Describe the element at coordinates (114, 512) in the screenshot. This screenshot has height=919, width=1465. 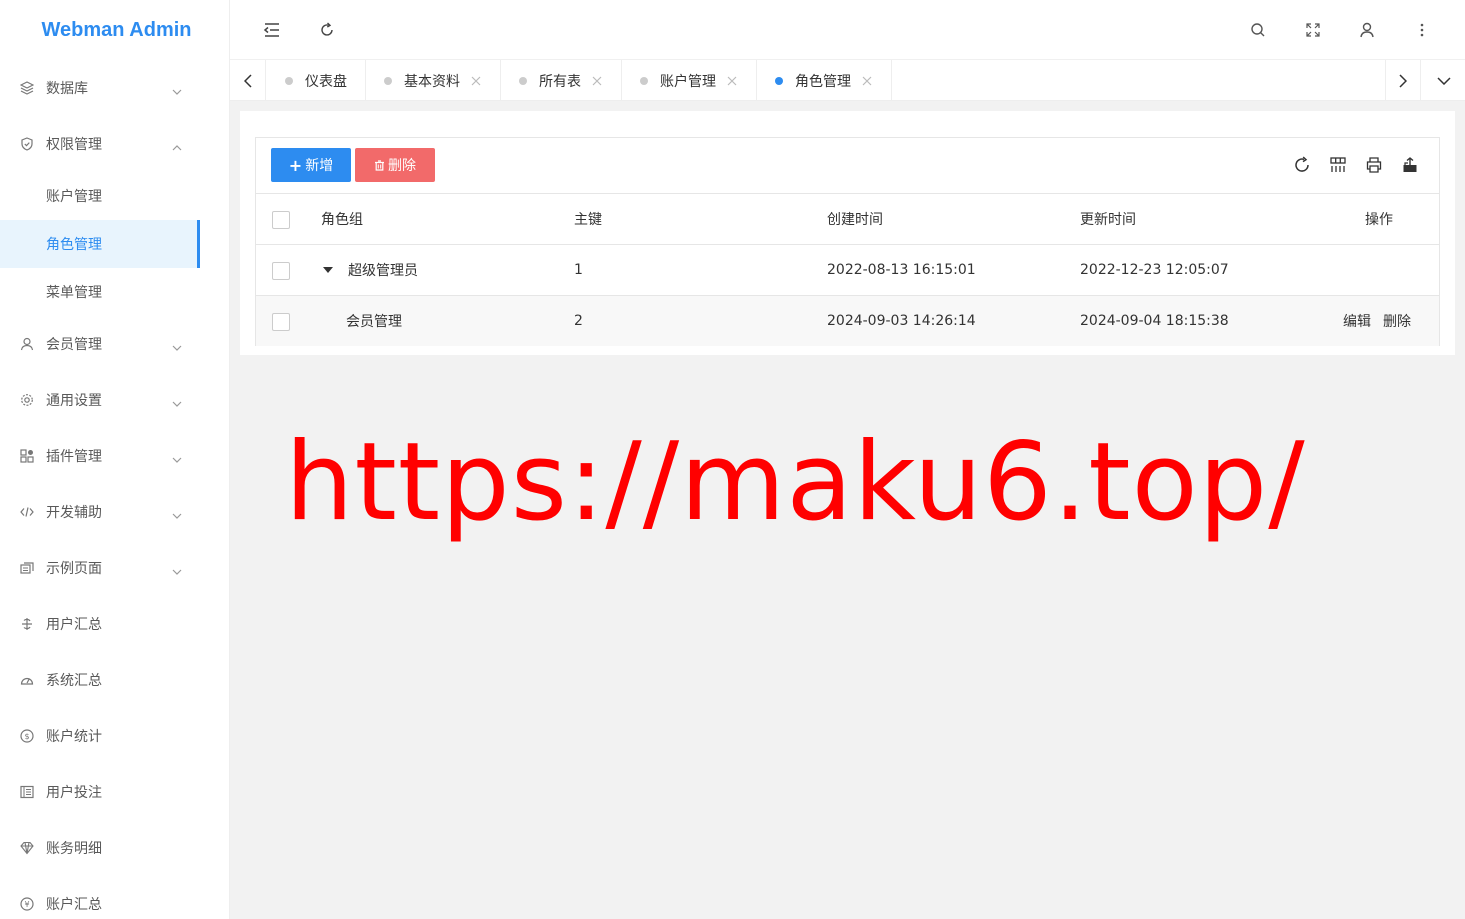
I see `sidebar-item-dev-tools: 开发辅助` at that location.